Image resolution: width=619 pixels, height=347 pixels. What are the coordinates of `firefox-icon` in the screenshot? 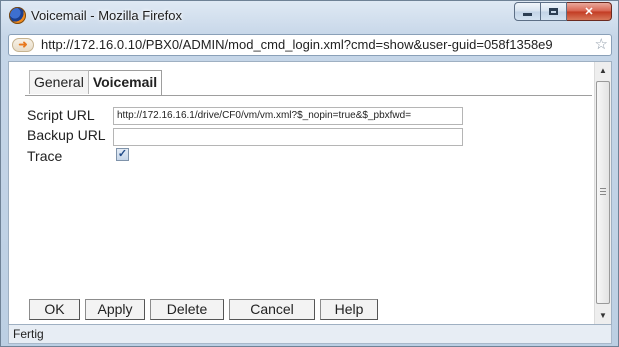 It's located at (17, 15).